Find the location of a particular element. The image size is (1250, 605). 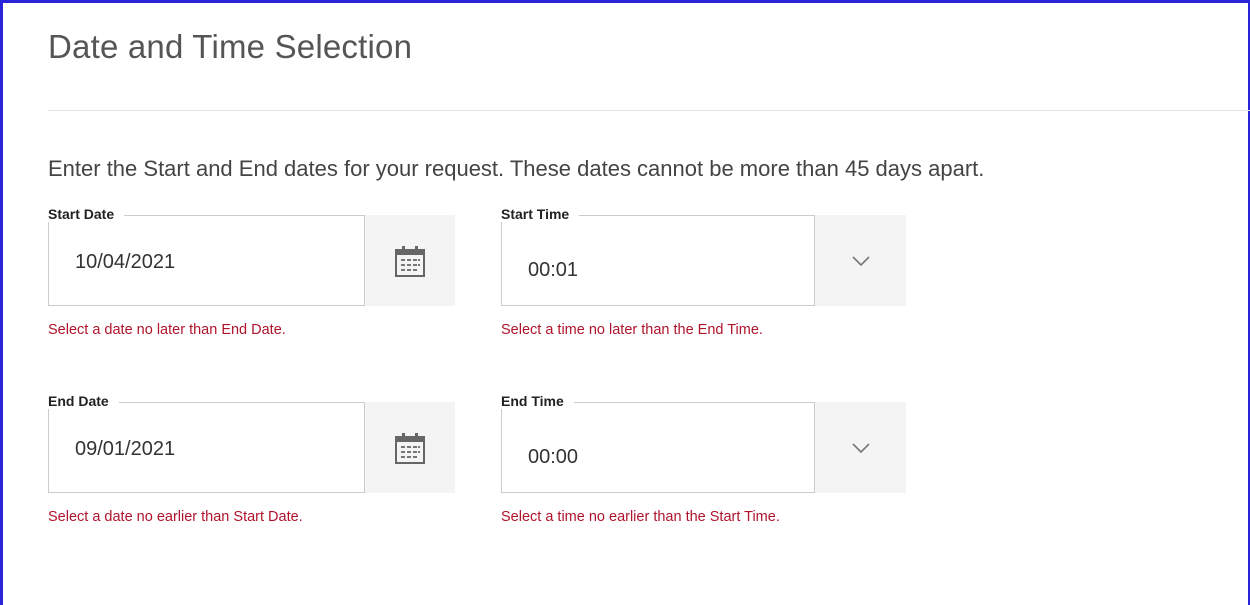

end-date-calendar-button is located at coordinates (409, 447).